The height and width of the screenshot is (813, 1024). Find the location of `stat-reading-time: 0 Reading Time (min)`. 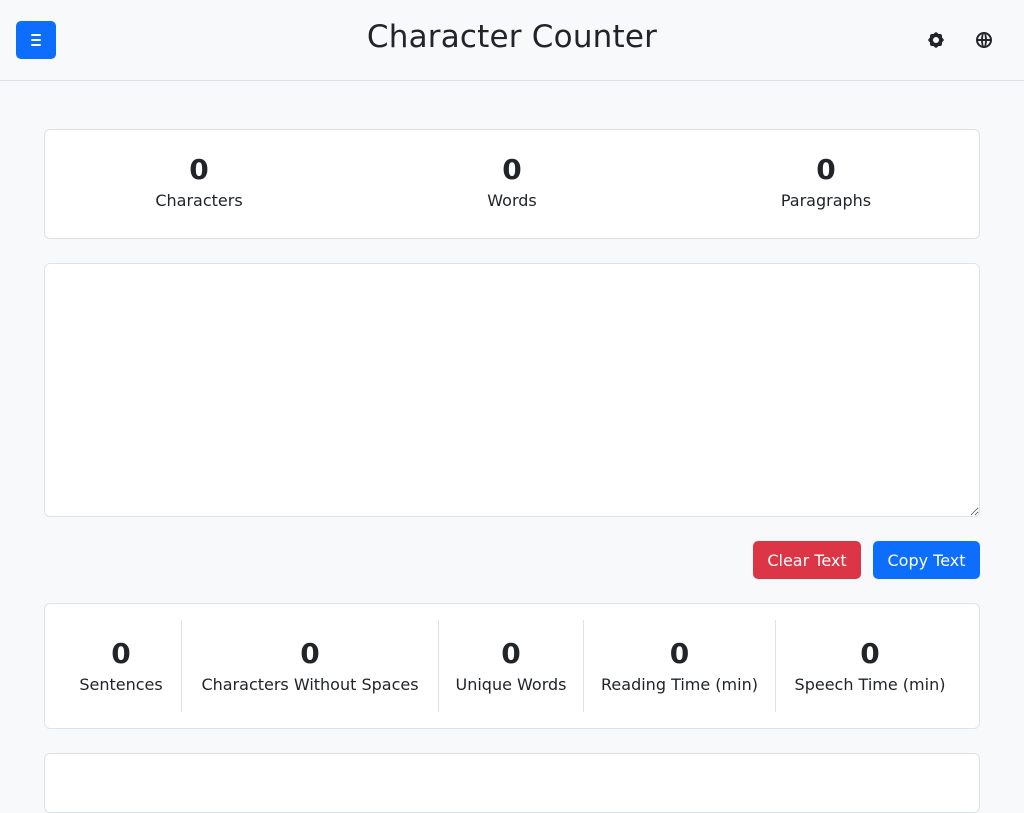

stat-reading-time: 0 Reading Time (min) is located at coordinates (680, 666).